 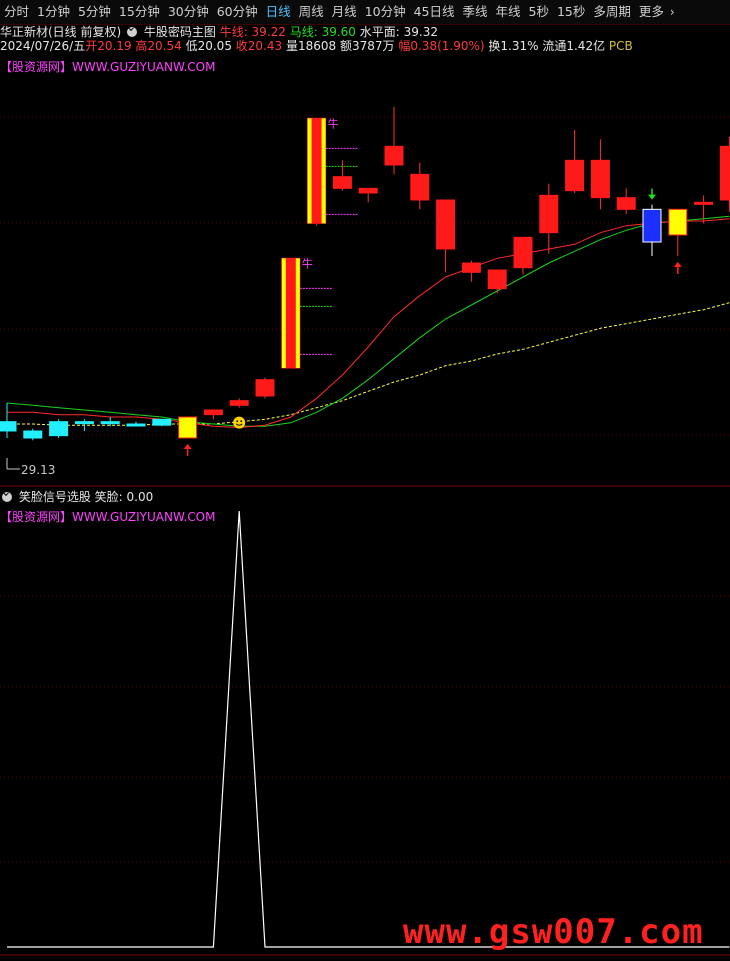 What do you see at coordinates (368, 364) in the screenshot?
I see `ma-yellow-line` at bounding box center [368, 364].